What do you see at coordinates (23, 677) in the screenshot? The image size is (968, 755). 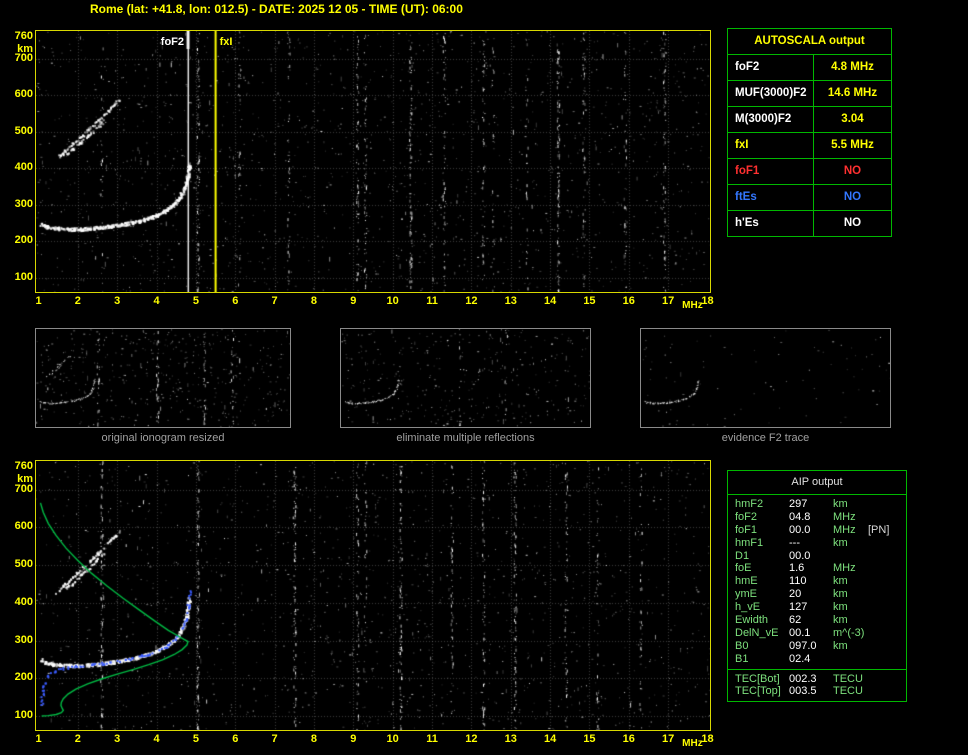 I see `y-tick-bottom-200: 200` at bounding box center [23, 677].